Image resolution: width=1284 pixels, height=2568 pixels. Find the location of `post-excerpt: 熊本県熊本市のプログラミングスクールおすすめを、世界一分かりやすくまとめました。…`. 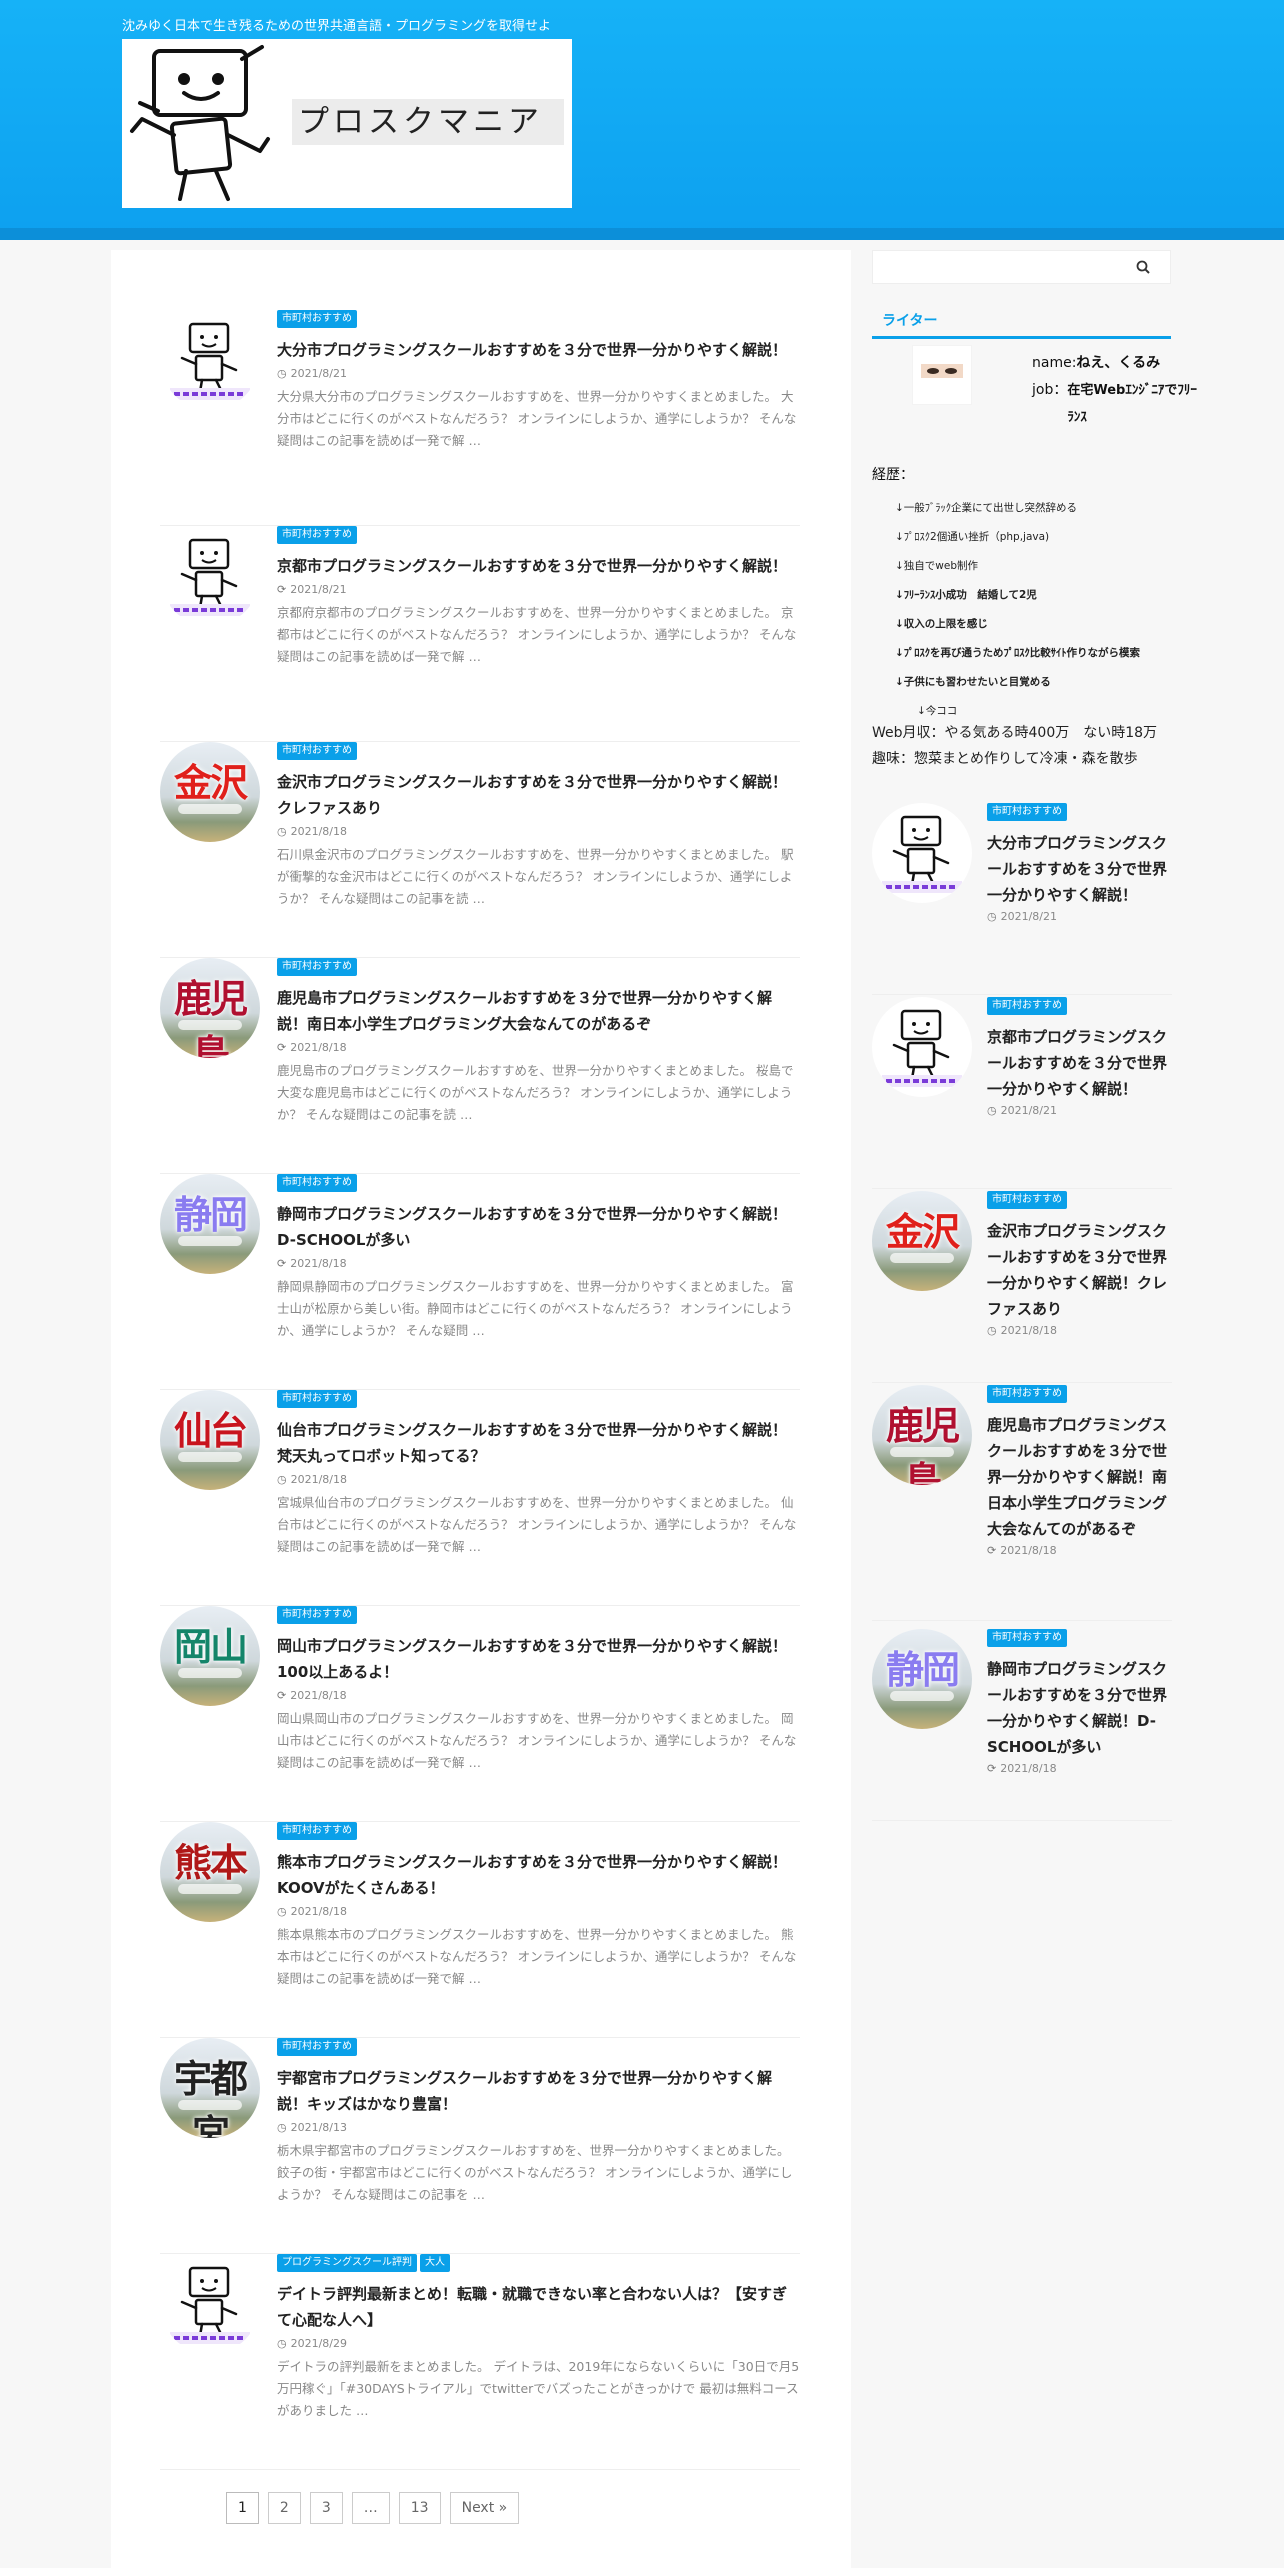

post-excerpt: 熊本県熊本市のプログラミングスクールおすすめを、世界一分かりやすくまとめました。… is located at coordinates (537, 1956).